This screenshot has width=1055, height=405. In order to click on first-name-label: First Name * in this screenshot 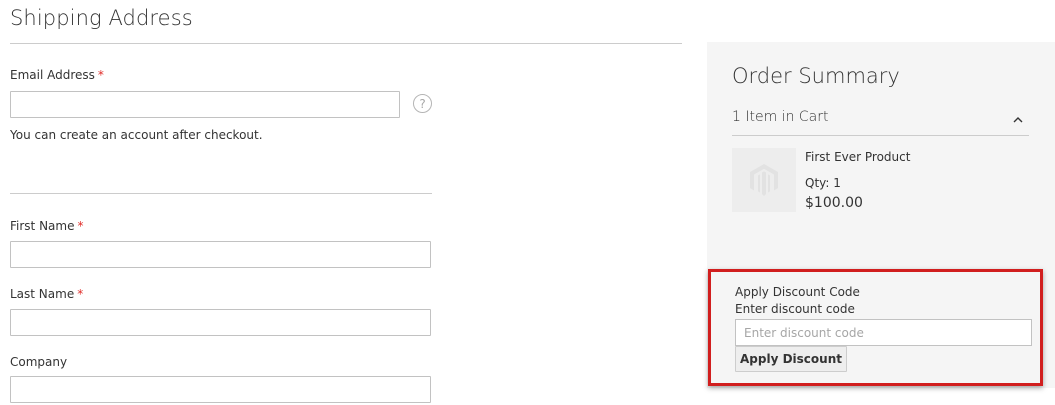, I will do `click(46, 226)`.